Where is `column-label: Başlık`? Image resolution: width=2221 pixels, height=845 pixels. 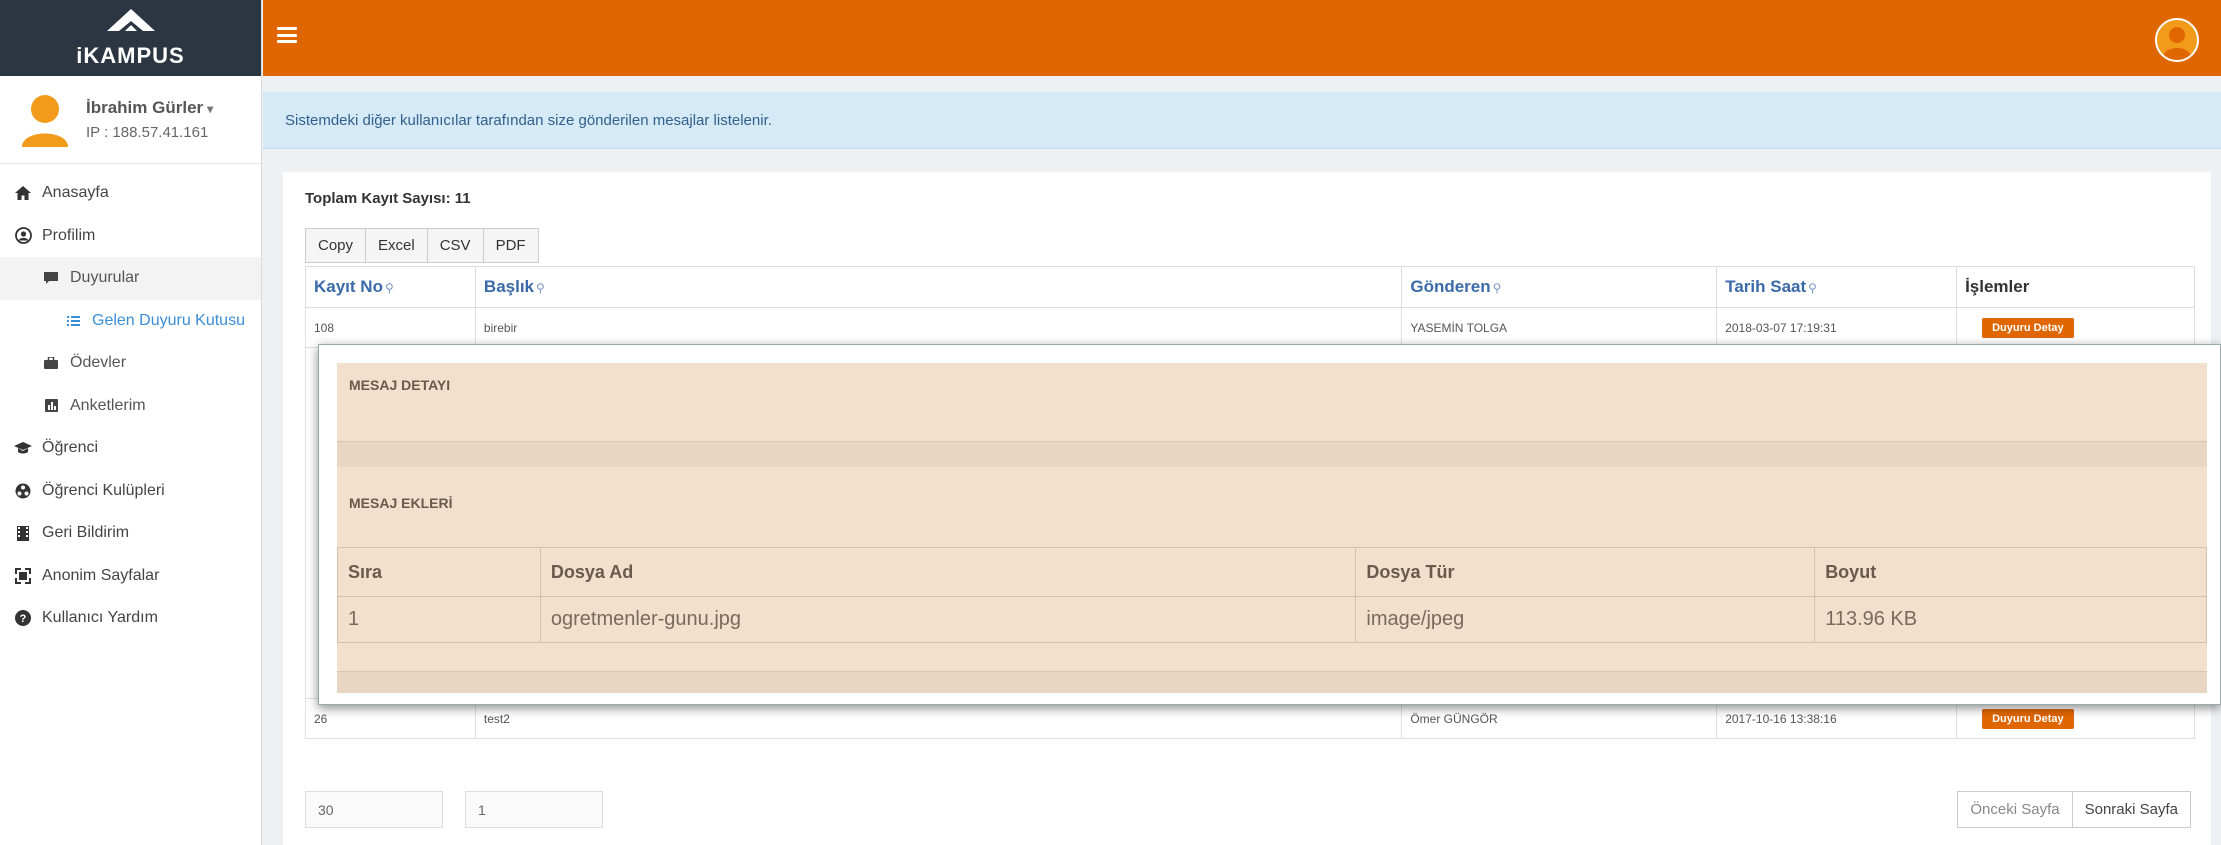
column-label: Başlık is located at coordinates (509, 286).